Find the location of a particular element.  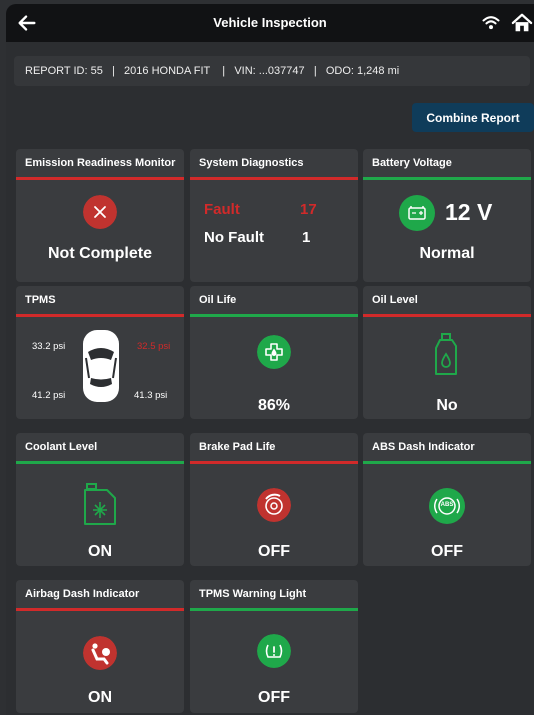

tpms-warning-icon is located at coordinates (274, 651).